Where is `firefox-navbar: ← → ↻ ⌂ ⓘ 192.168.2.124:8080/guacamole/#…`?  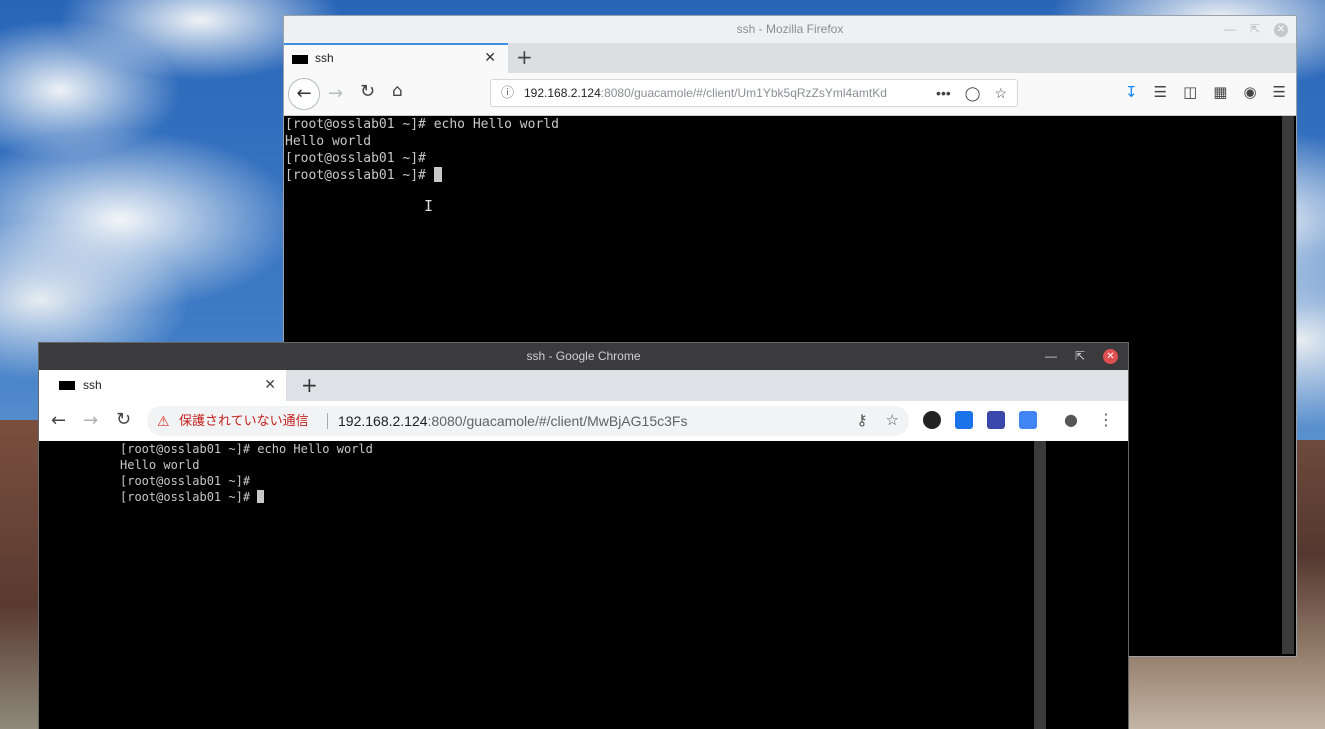 firefox-navbar: ← → ↻ ⌂ ⓘ 192.168.2.124:8080/guacamole/#… is located at coordinates (790, 94).